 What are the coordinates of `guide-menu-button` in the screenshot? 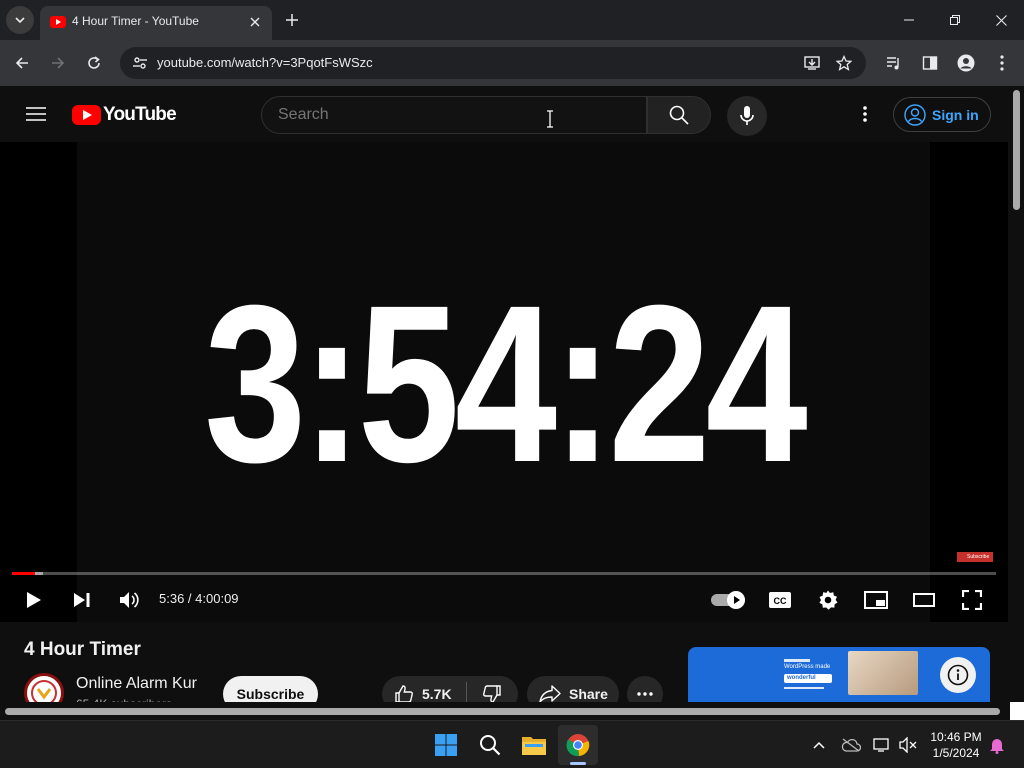 It's located at (36, 114).